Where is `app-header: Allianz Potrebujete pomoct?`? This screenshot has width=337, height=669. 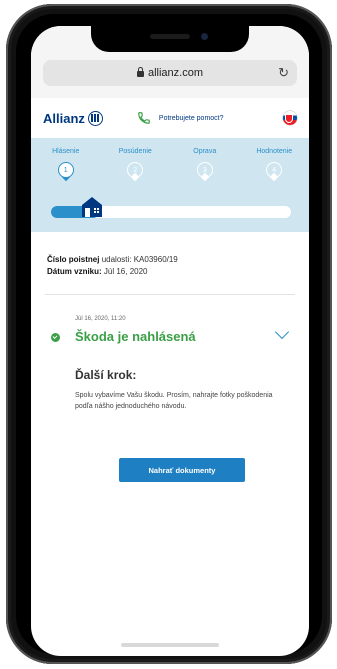 app-header: Allianz Potrebujete pomoct? is located at coordinates (170, 118).